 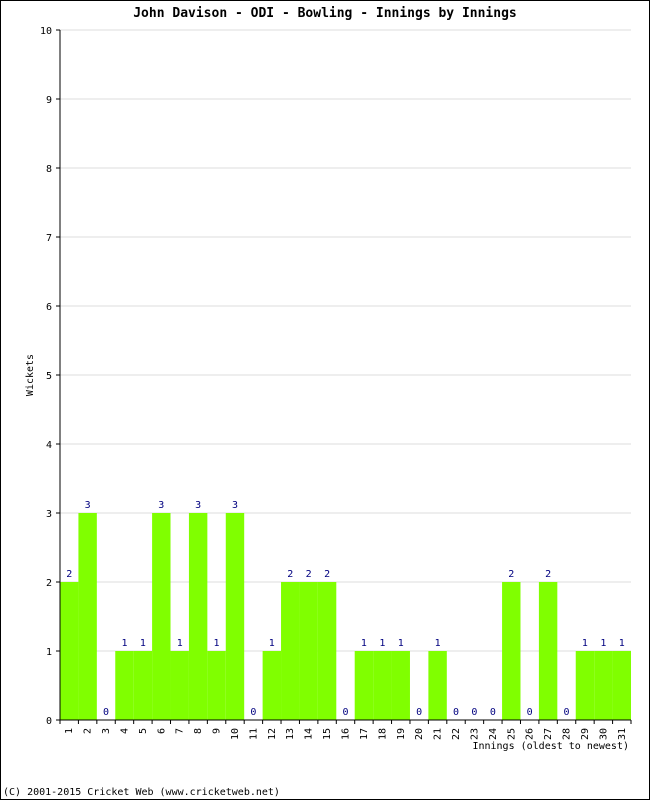 I want to click on x-tick-label: 23, so click(x=474, y=734).